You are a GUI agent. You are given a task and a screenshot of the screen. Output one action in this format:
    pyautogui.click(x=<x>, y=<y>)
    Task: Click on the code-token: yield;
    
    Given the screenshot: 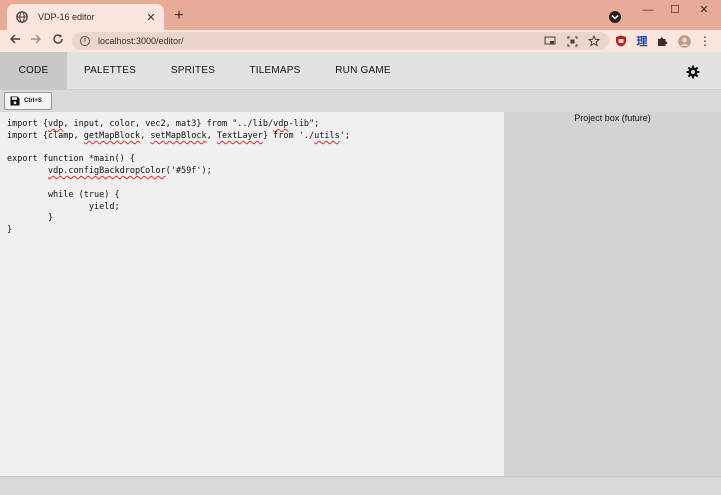 What is the action you would take?
    pyautogui.click(x=63, y=206)
    